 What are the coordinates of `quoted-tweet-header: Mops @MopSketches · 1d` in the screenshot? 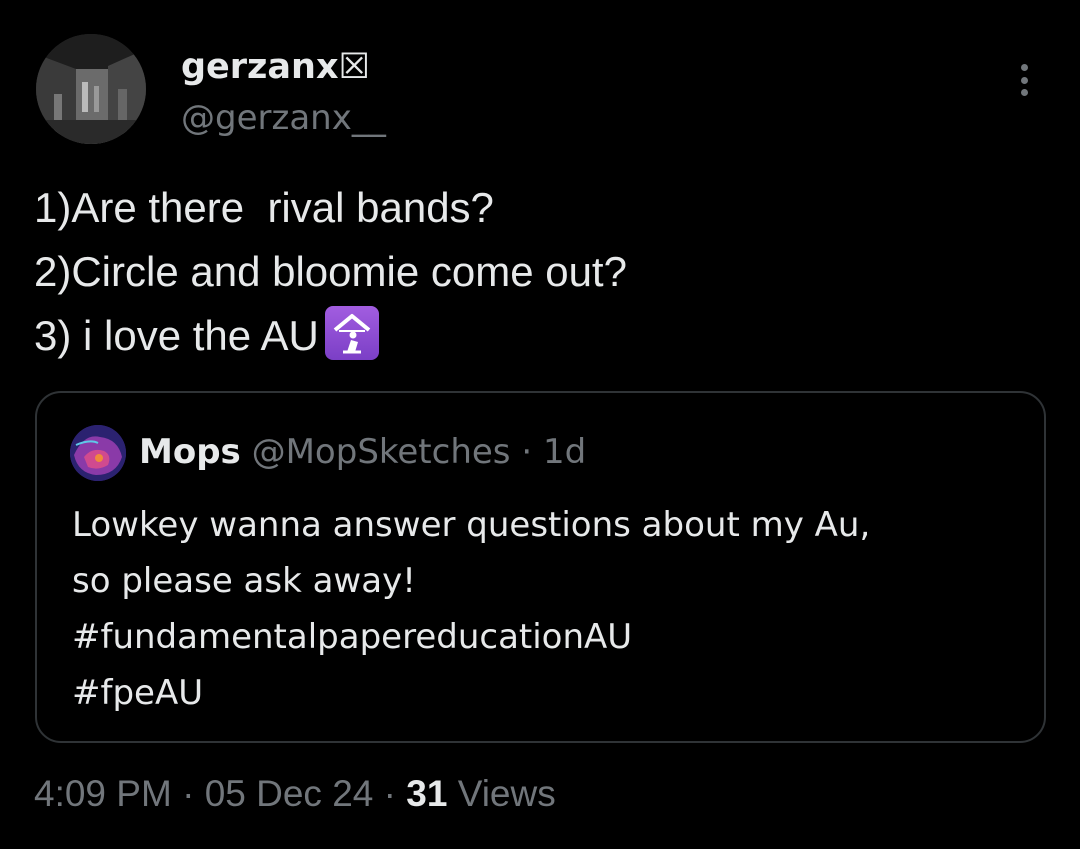 It's located at (362, 452).